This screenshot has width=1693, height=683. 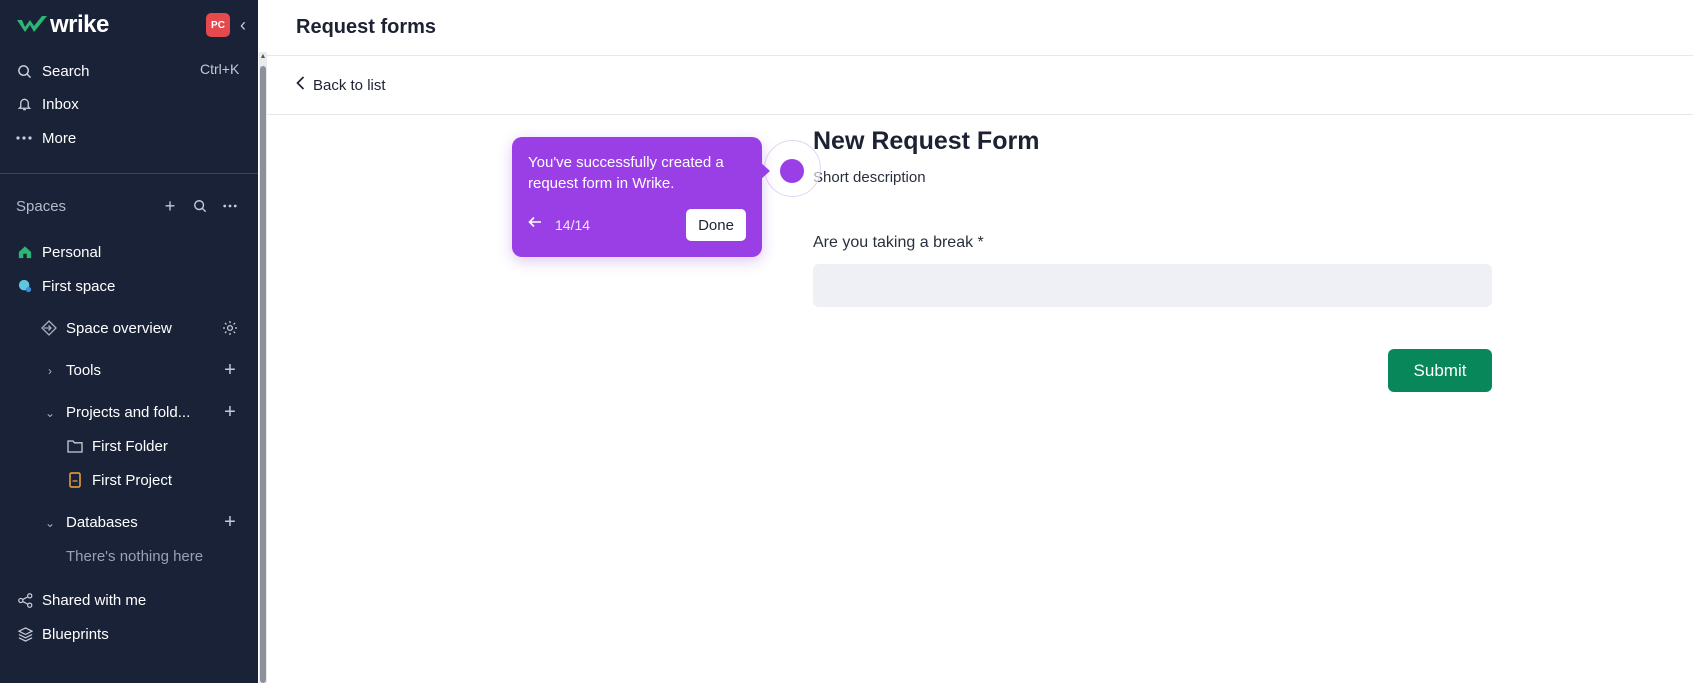 I want to click on scrollbar-thumb, so click(x=263, y=374).